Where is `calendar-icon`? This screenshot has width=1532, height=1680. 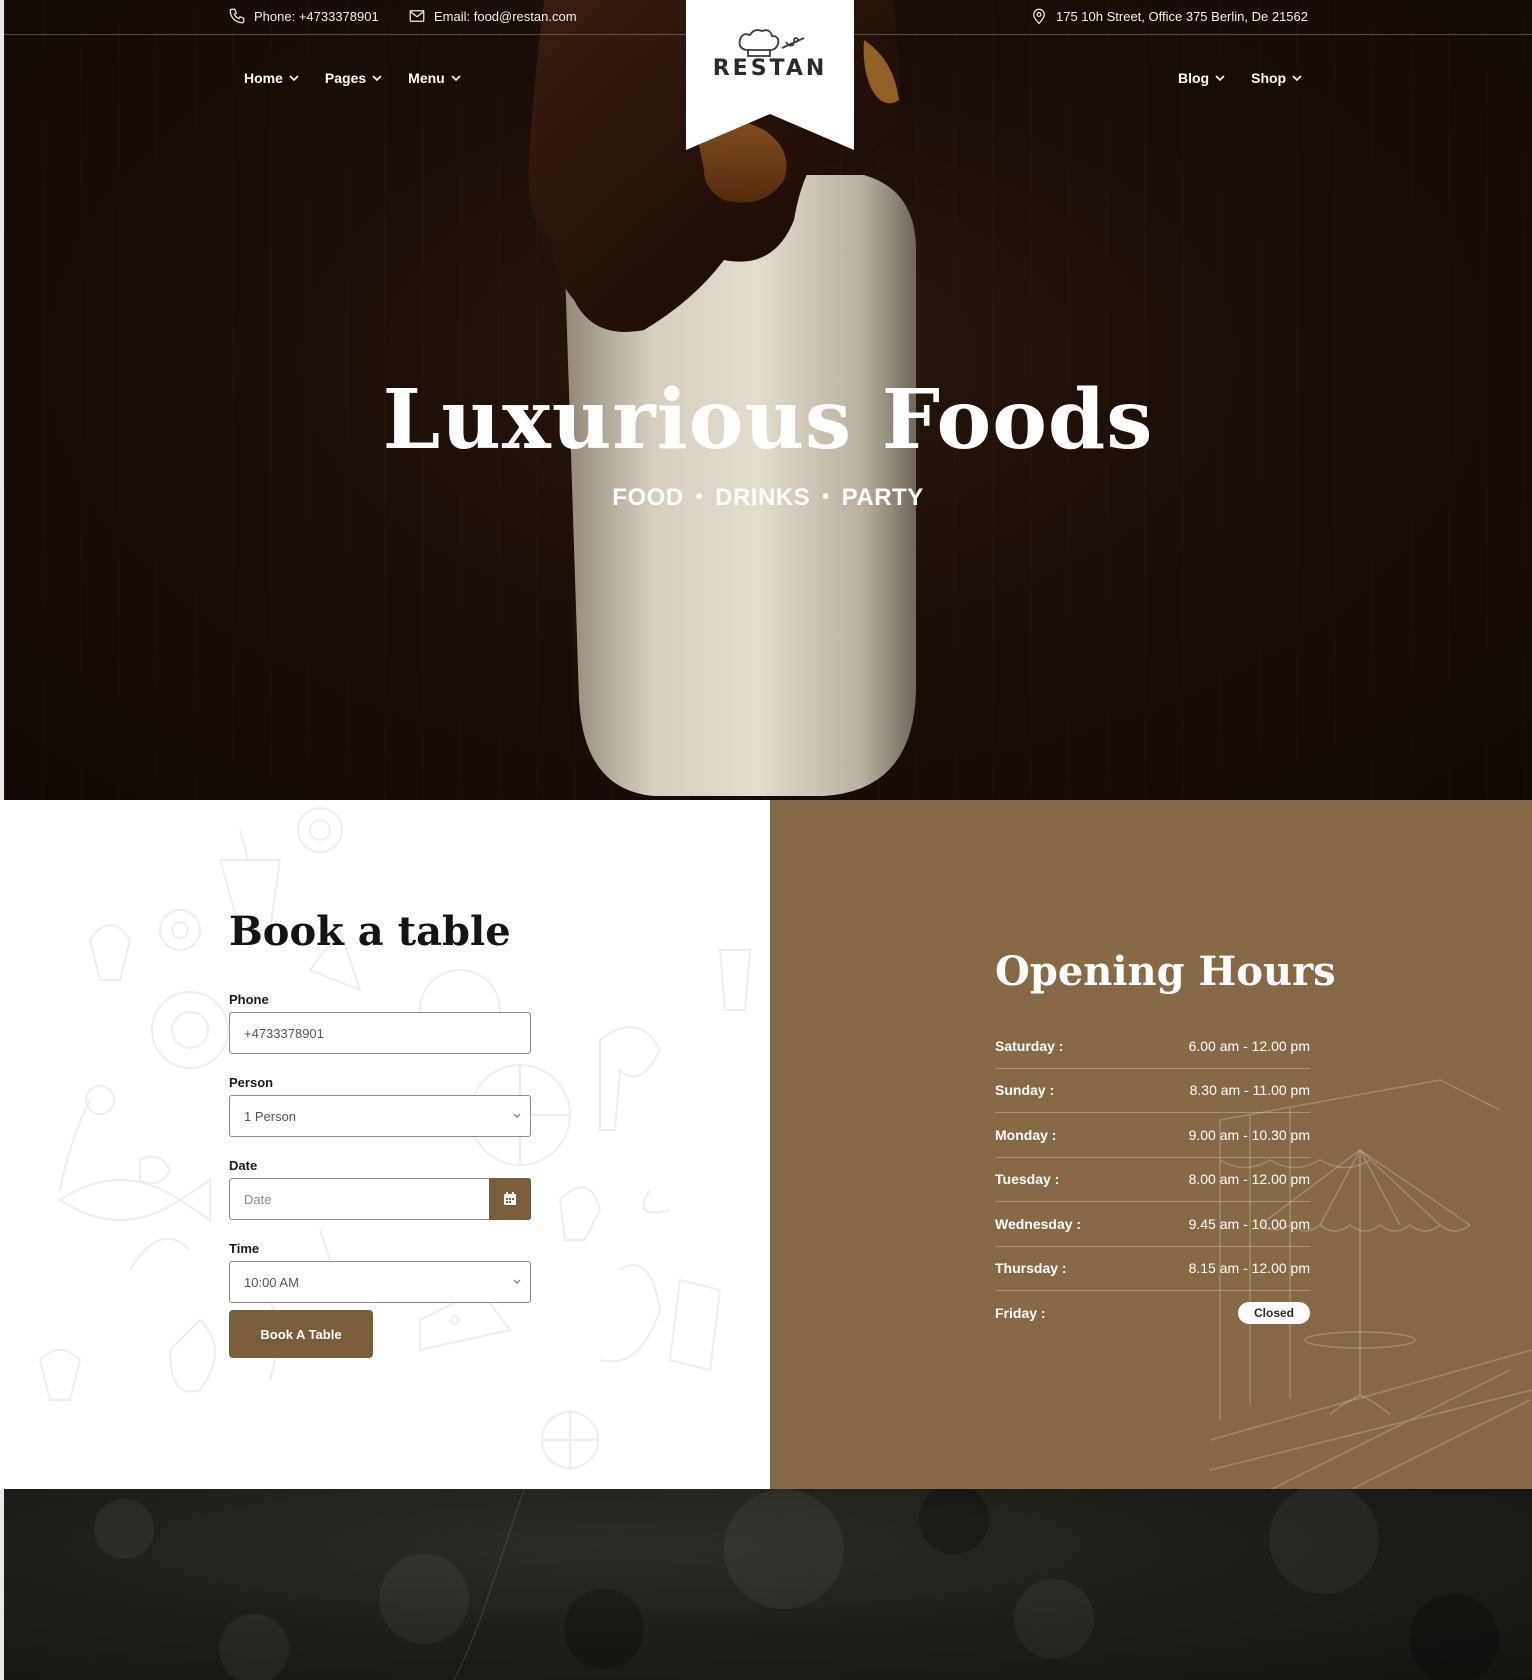 calendar-icon is located at coordinates (510, 1198).